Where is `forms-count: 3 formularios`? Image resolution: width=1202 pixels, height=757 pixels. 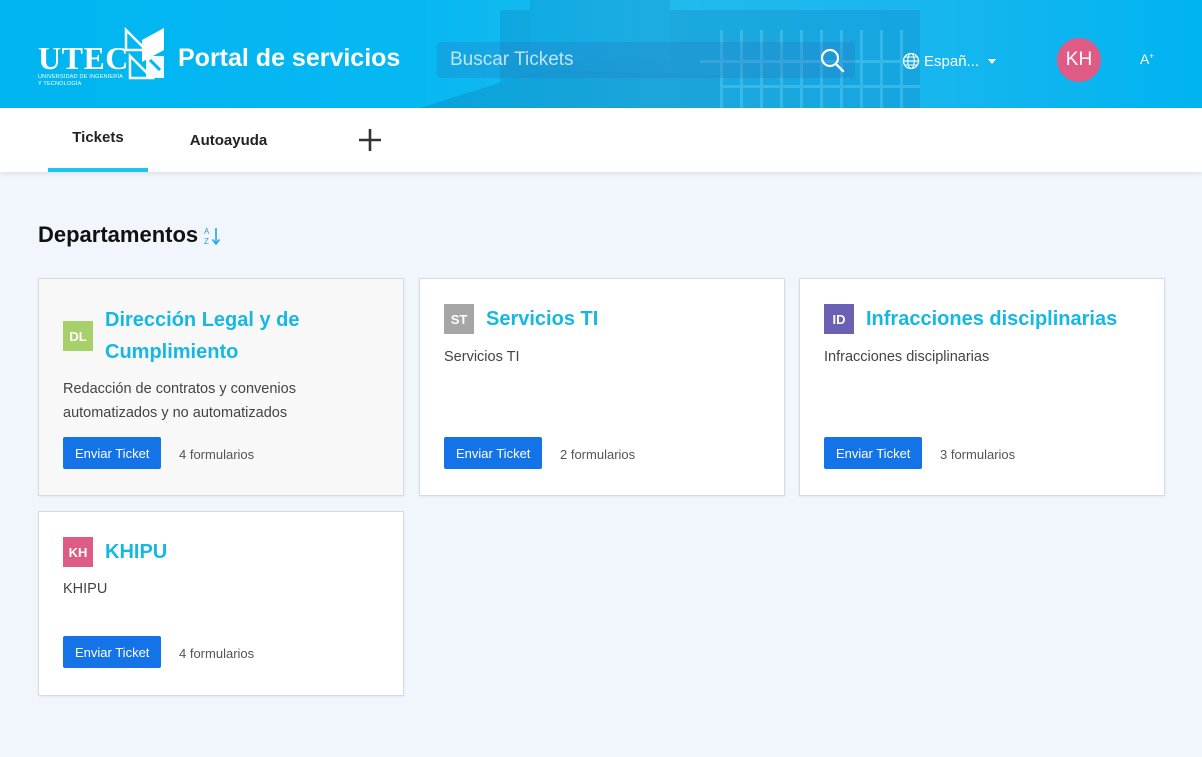 forms-count: 3 formularios is located at coordinates (978, 454).